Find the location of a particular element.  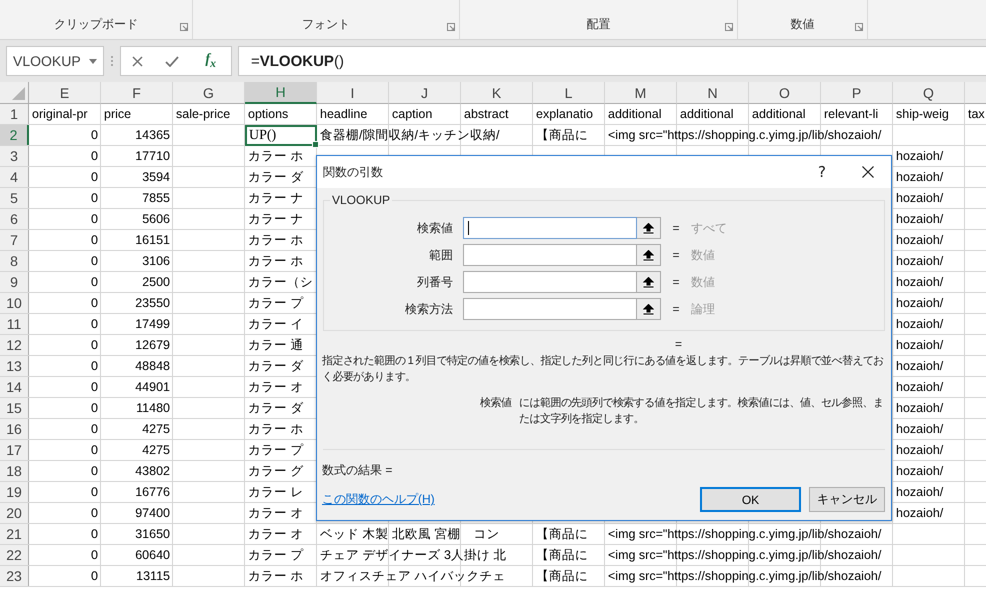

column-header: I is located at coordinates (353, 93).